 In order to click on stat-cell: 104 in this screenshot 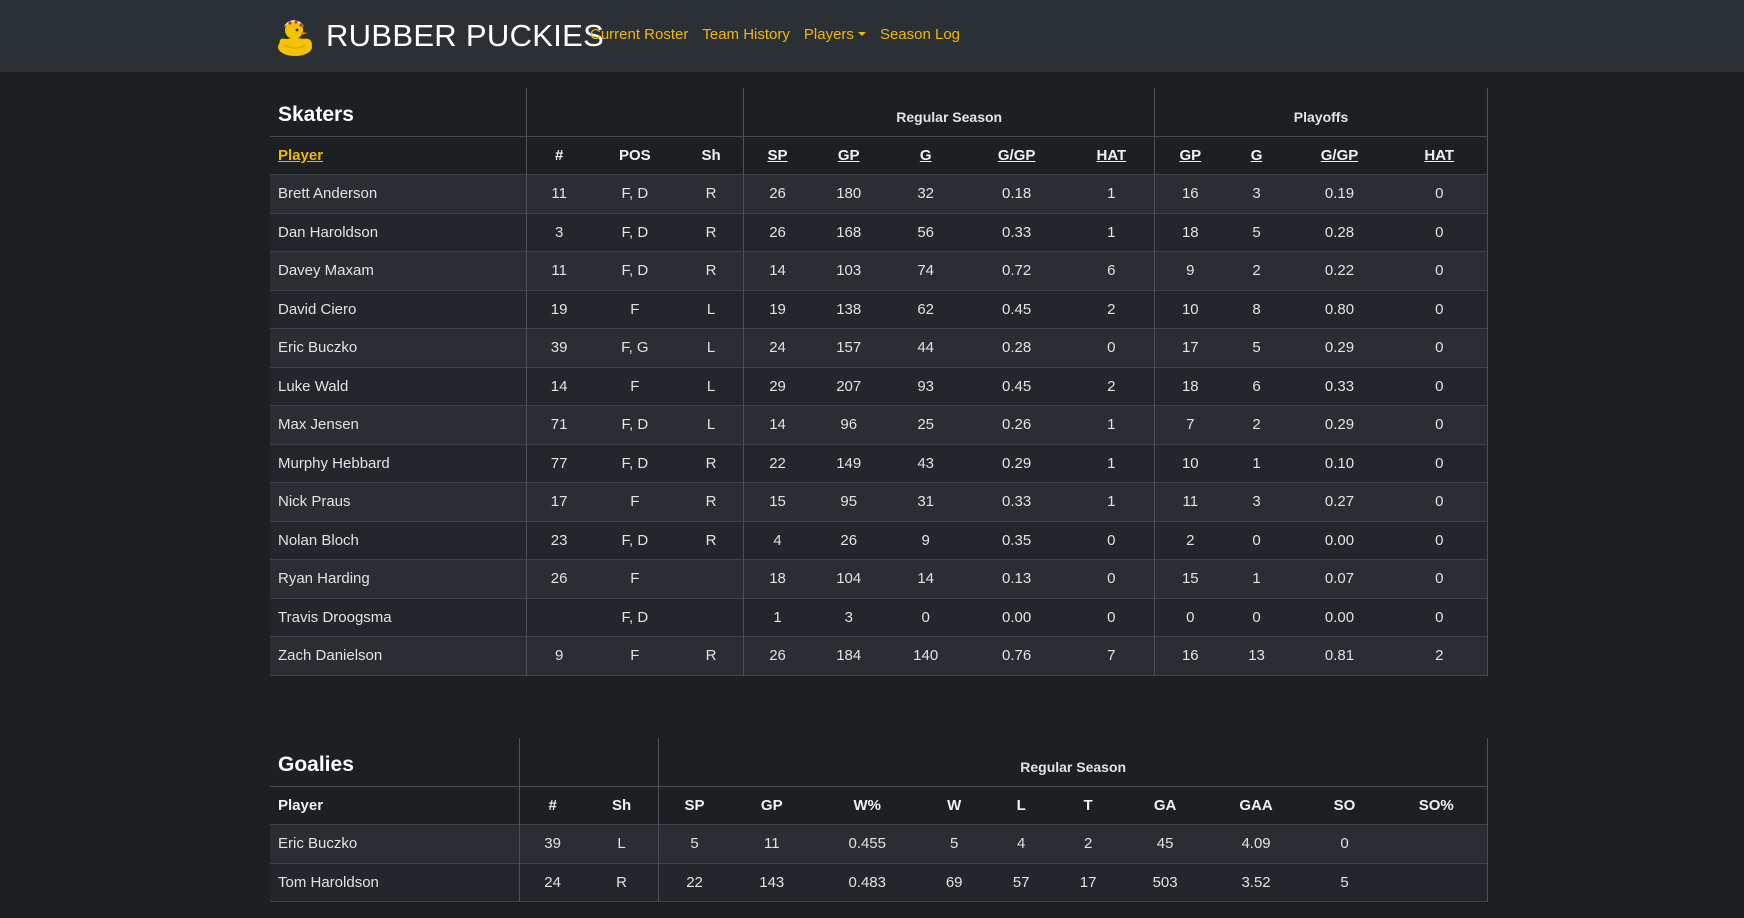, I will do `click(849, 579)`.